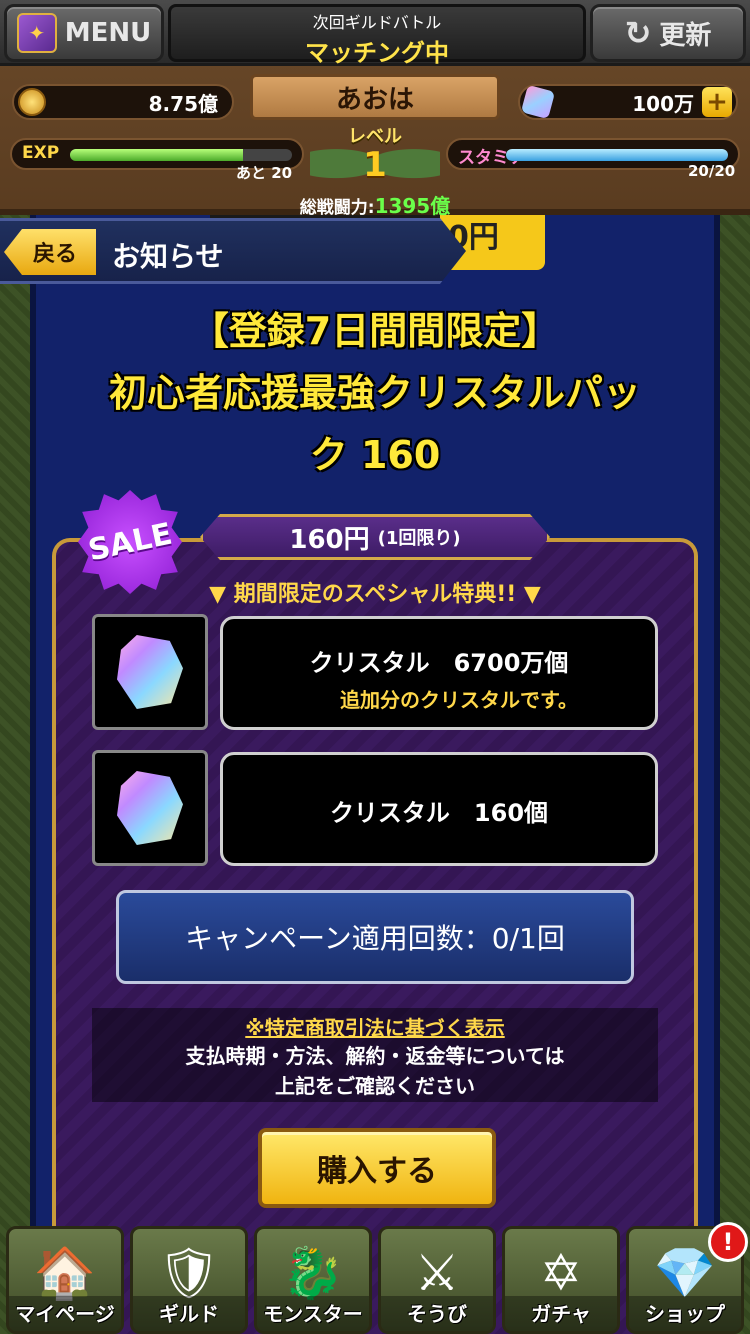 The height and width of the screenshot is (1334, 750). Describe the element at coordinates (561, 1313) in the screenshot. I see `nav-label: ガチャ` at that location.